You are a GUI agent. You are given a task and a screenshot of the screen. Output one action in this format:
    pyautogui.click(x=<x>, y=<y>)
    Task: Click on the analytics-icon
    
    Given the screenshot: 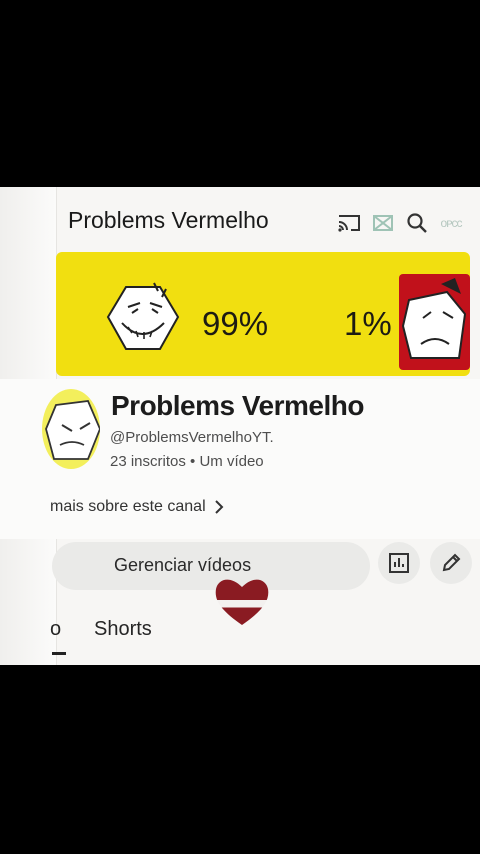 What is the action you would take?
    pyautogui.click(x=399, y=563)
    